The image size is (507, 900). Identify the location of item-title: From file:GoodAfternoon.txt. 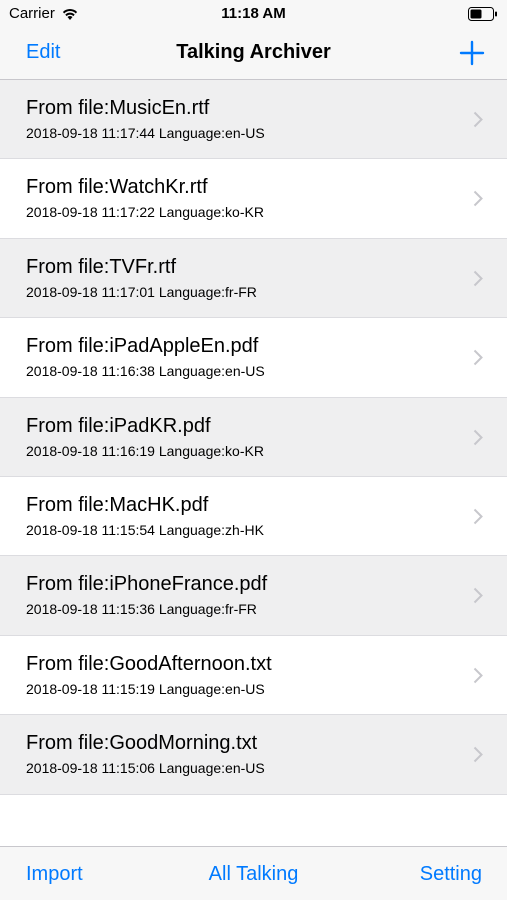
(149, 663).